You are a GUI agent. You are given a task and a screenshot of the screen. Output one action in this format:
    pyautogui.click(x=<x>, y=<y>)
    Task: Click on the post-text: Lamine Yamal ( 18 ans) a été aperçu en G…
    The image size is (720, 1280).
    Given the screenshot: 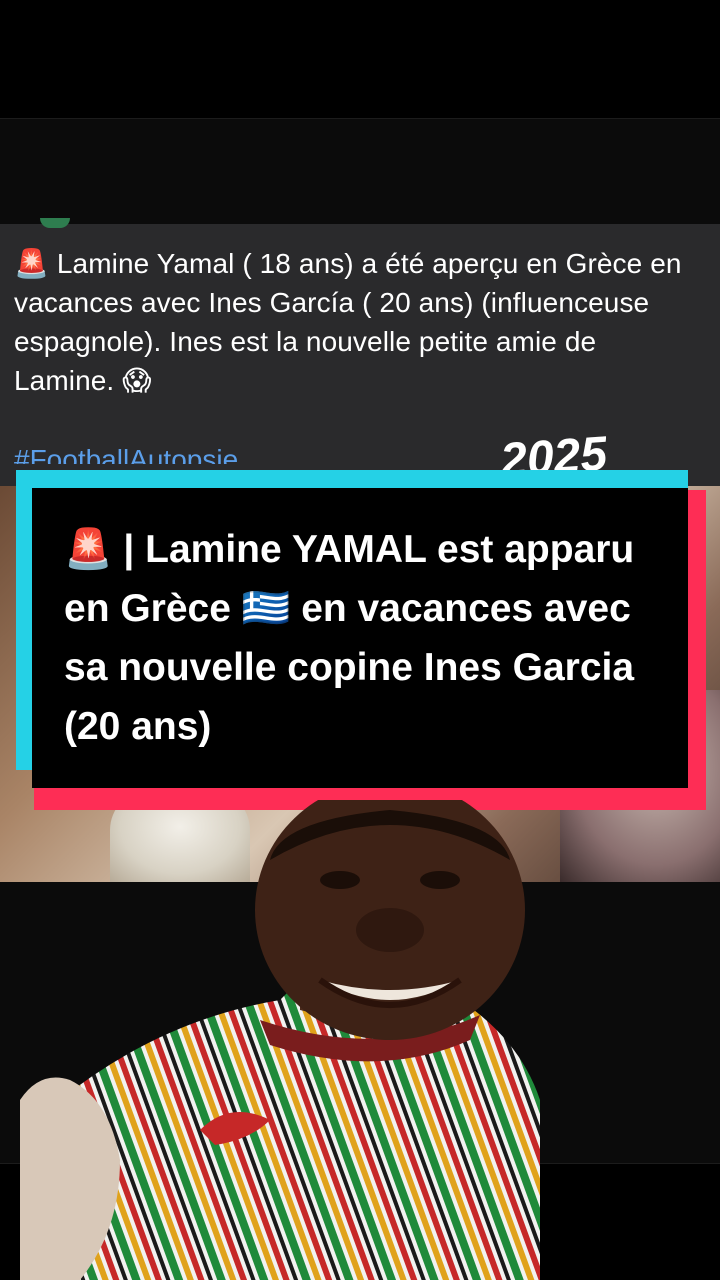 What is the action you would take?
    pyautogui.click(x=348, y=322)
    